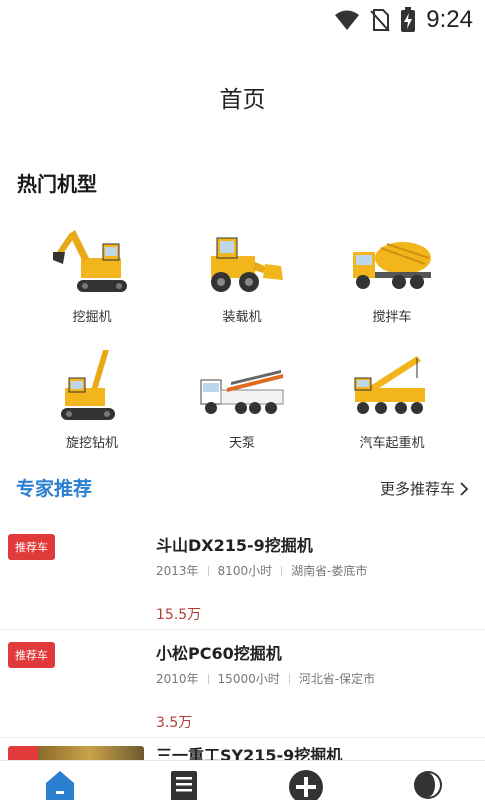 The image size is (485, 800). I want to click on listing-card: 推荐车 小松PC60挖掘机 2010年 15000小时 河北省-保定市 3.5万, so click(242, 684).